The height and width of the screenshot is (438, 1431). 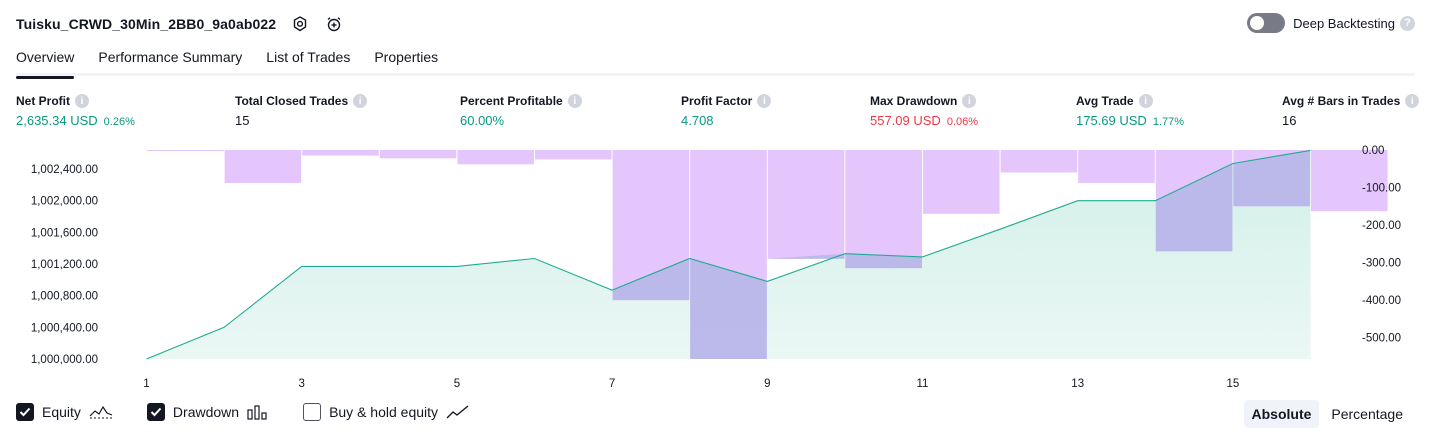 I want to click on stat-percent: 0.06%, so click(x=962, y=122).